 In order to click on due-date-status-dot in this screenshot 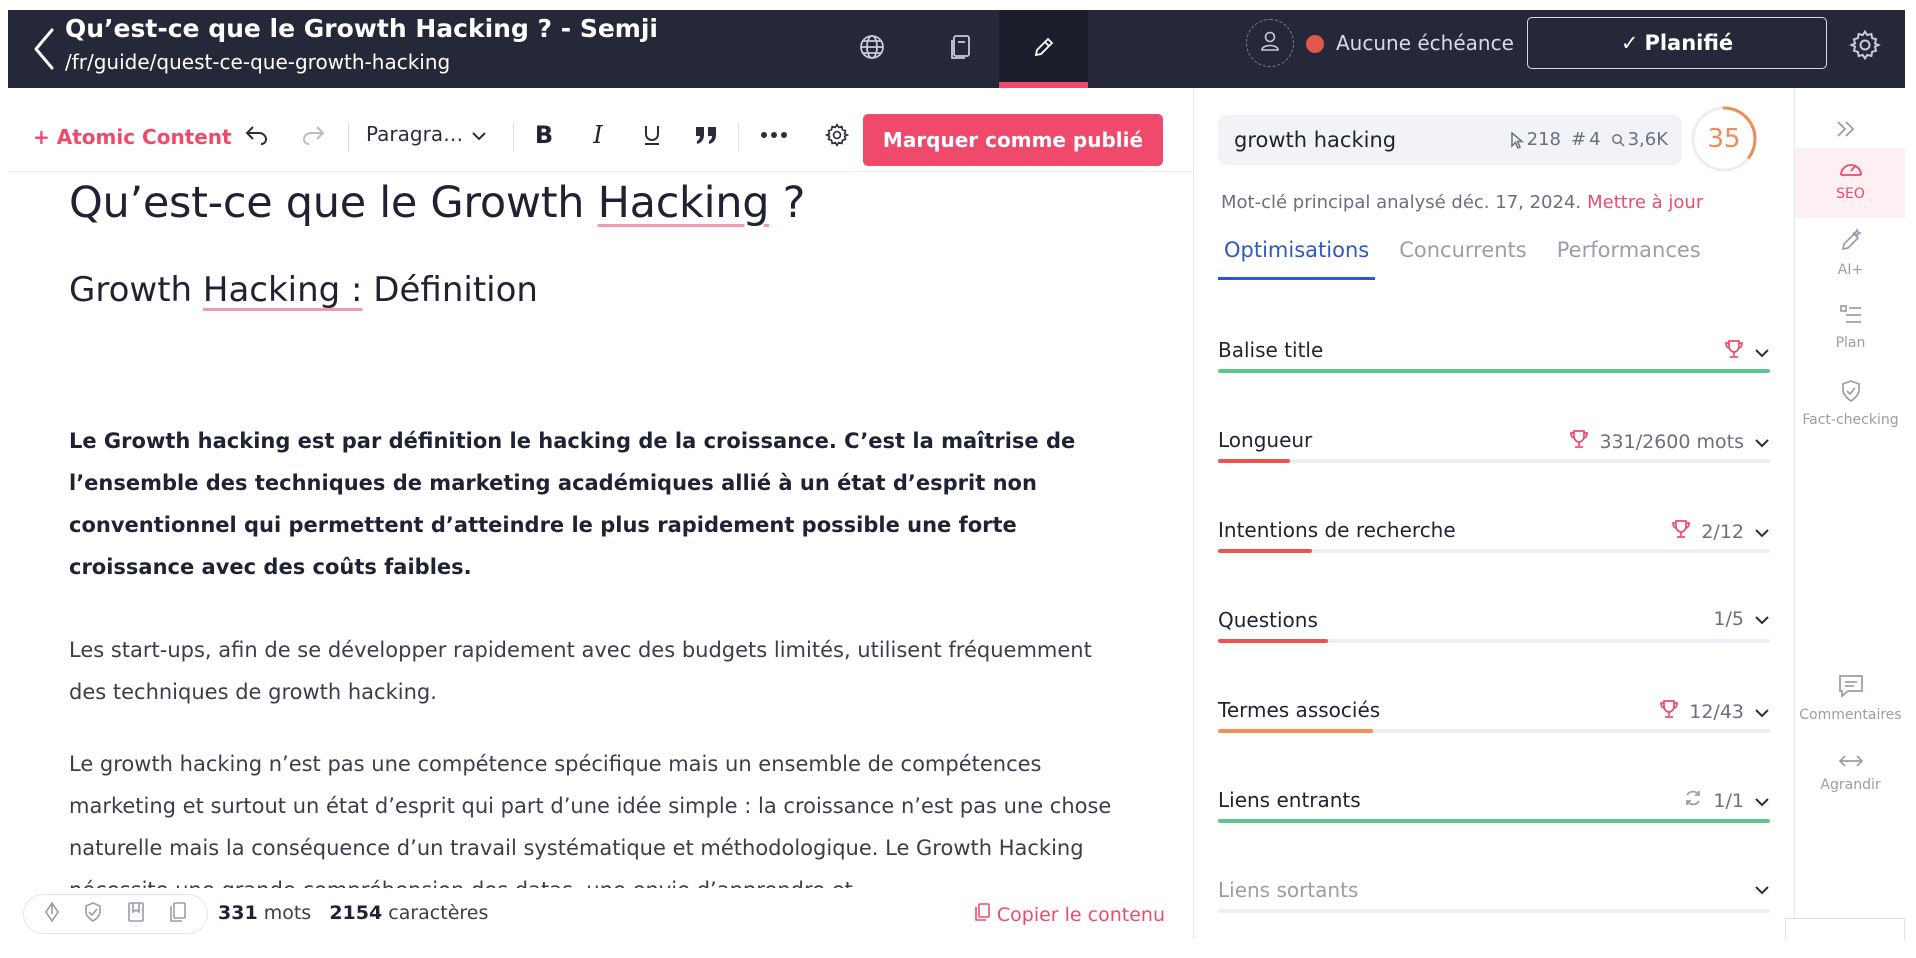, I will do `click(1315, 44)`.